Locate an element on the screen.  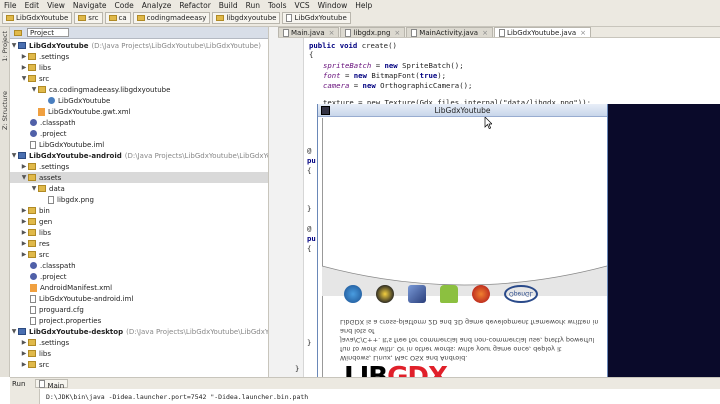
classpath-file-icon is located at coordinates (33, 265).